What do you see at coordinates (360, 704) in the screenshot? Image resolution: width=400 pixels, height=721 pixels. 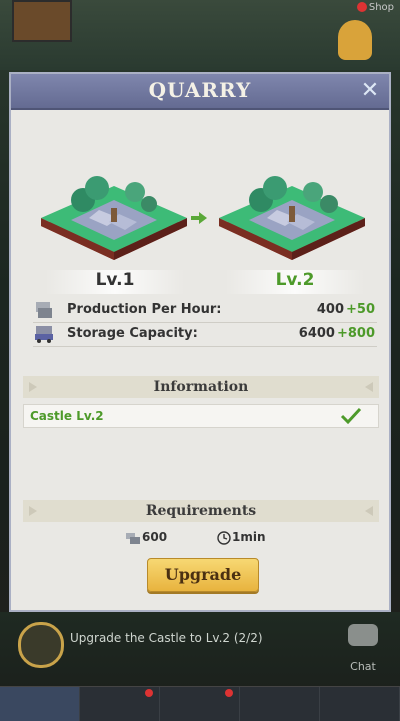 I see `nav-alliance` at bounding box center [360, 704].